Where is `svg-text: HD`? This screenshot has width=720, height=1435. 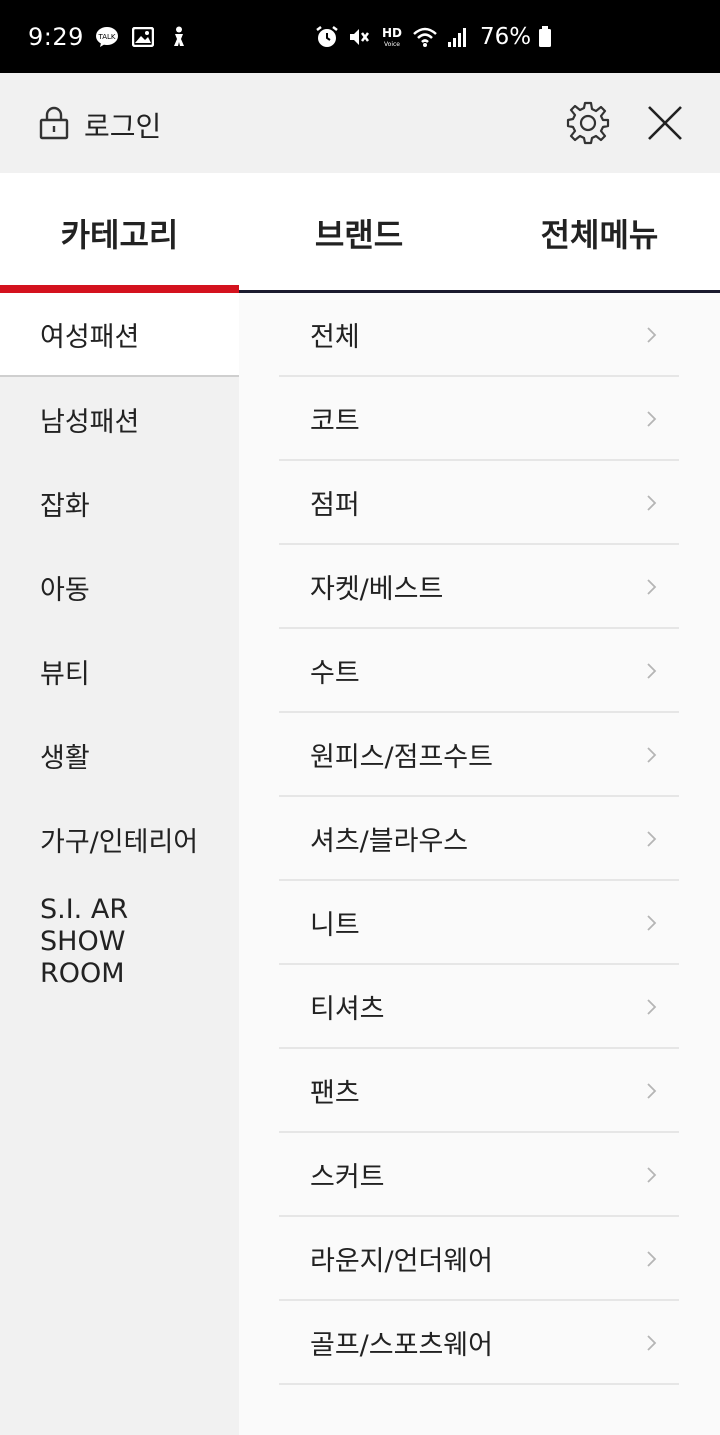
svg-text: HD is located at coordinates (392, 33).